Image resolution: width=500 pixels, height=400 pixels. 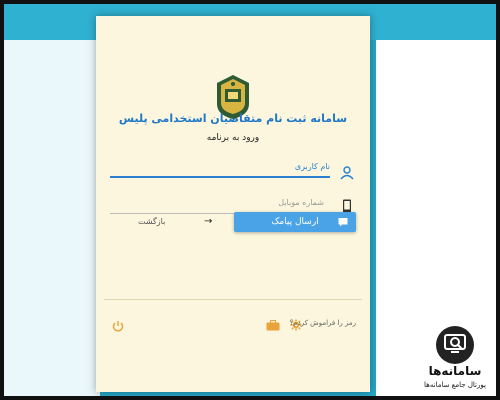 I want to click on page-title: سامانه ثبت نام متقاضیان استخدامی پلیس, so click(x=233, y=118).